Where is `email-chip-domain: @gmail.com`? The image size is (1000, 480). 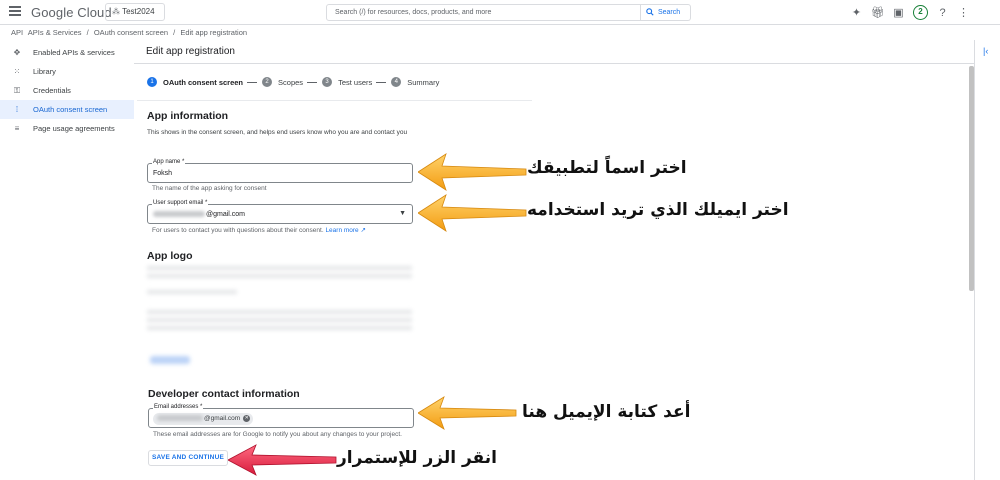 email-chip-domain: @gmail.com is located at coordinates (222, 418).